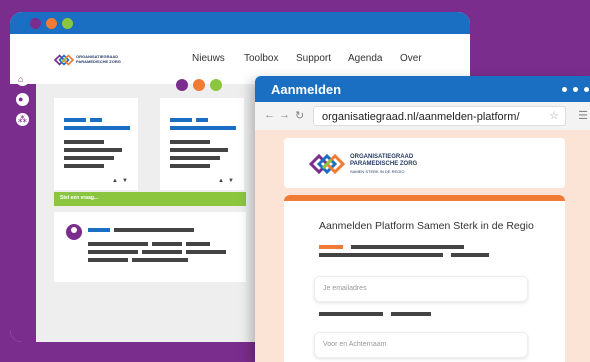 This screenshot has height=362, width=590. I want to click on site-logo: ORGANISATIEGRAAD PARAMEDISCHE ZORG, so click(87, 60).